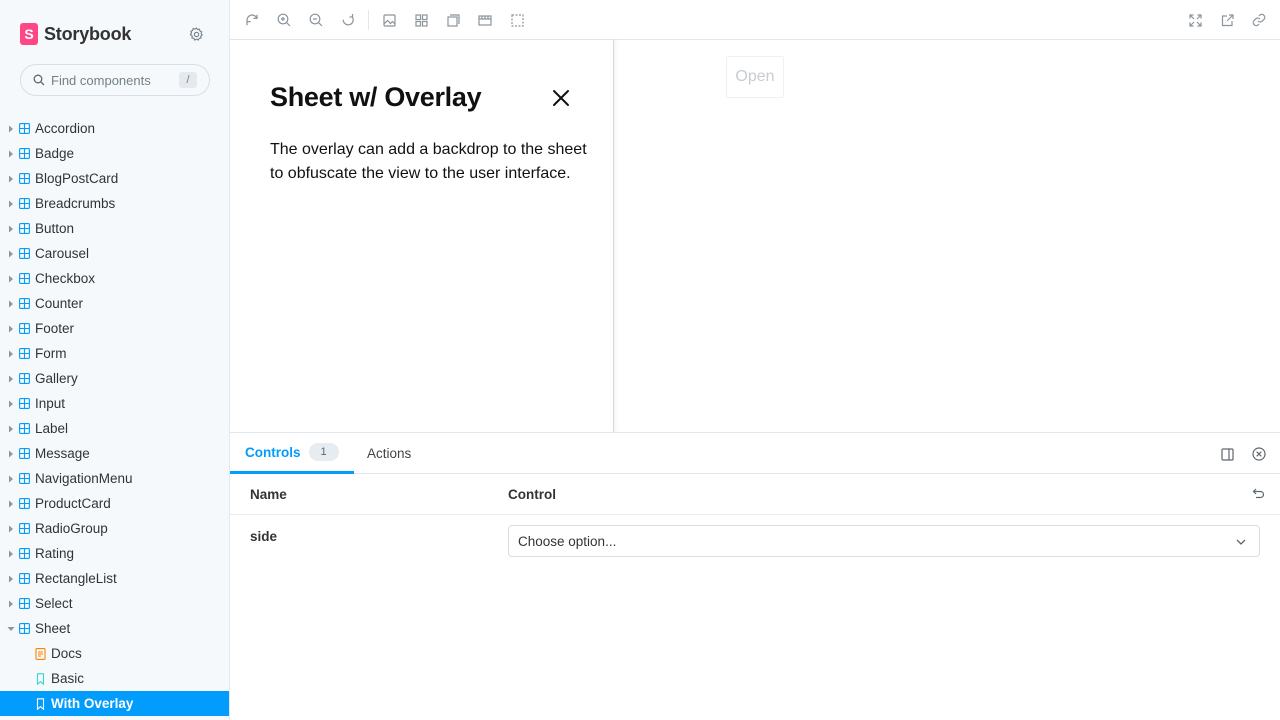  Describe the element at coordinates (55, 328) in the screenshot. I see `sidebar-item-label: Footer` at that location.